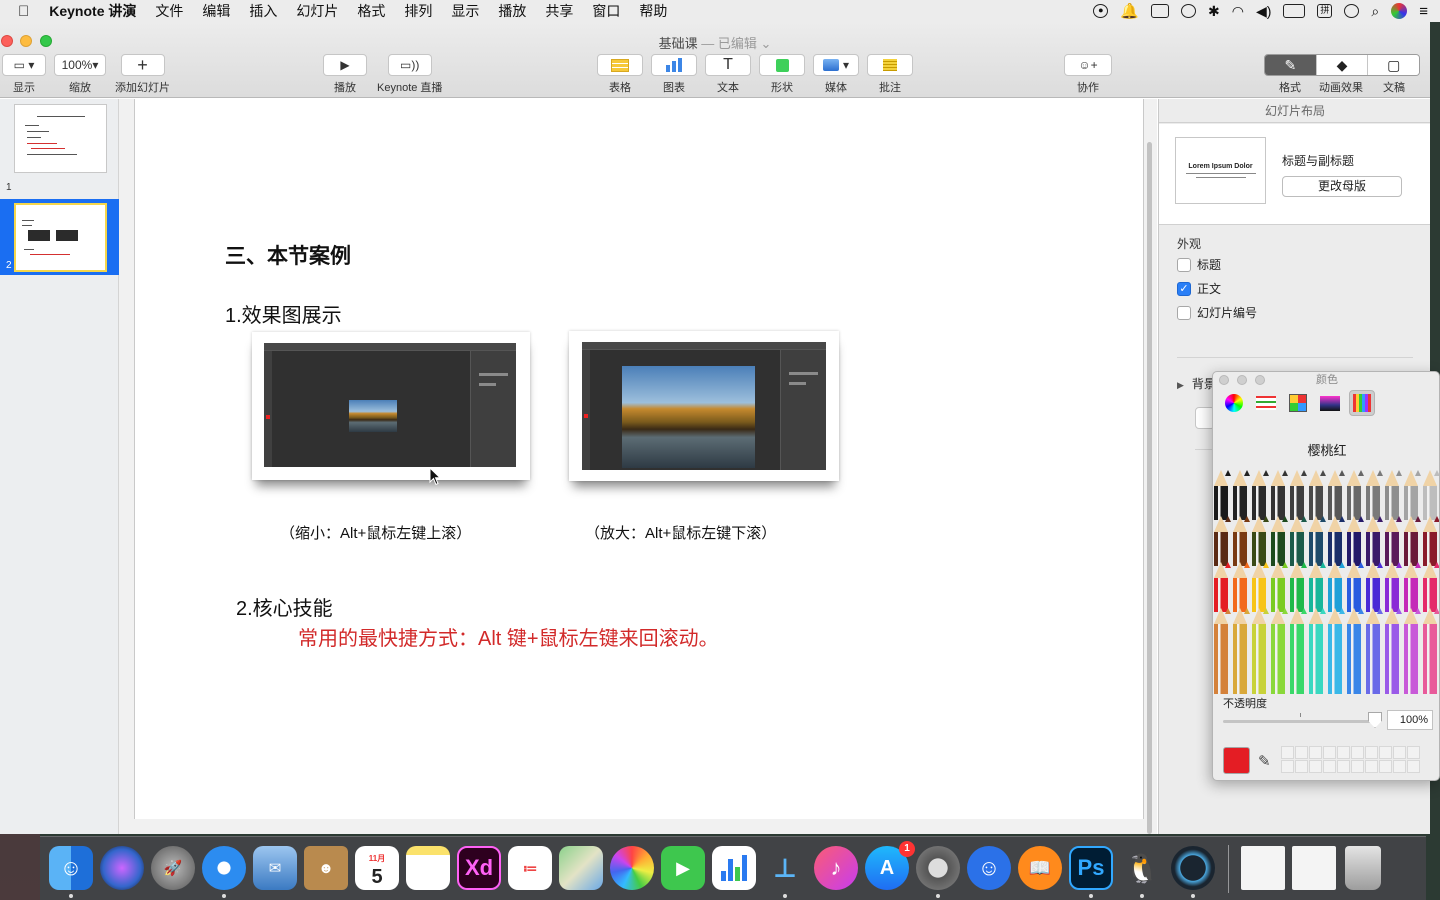 The image size is (1440, 900). Describe the element at coordinates (1091, 868) in the screenshot. I see `photoshop-icon: Ps` at that location.